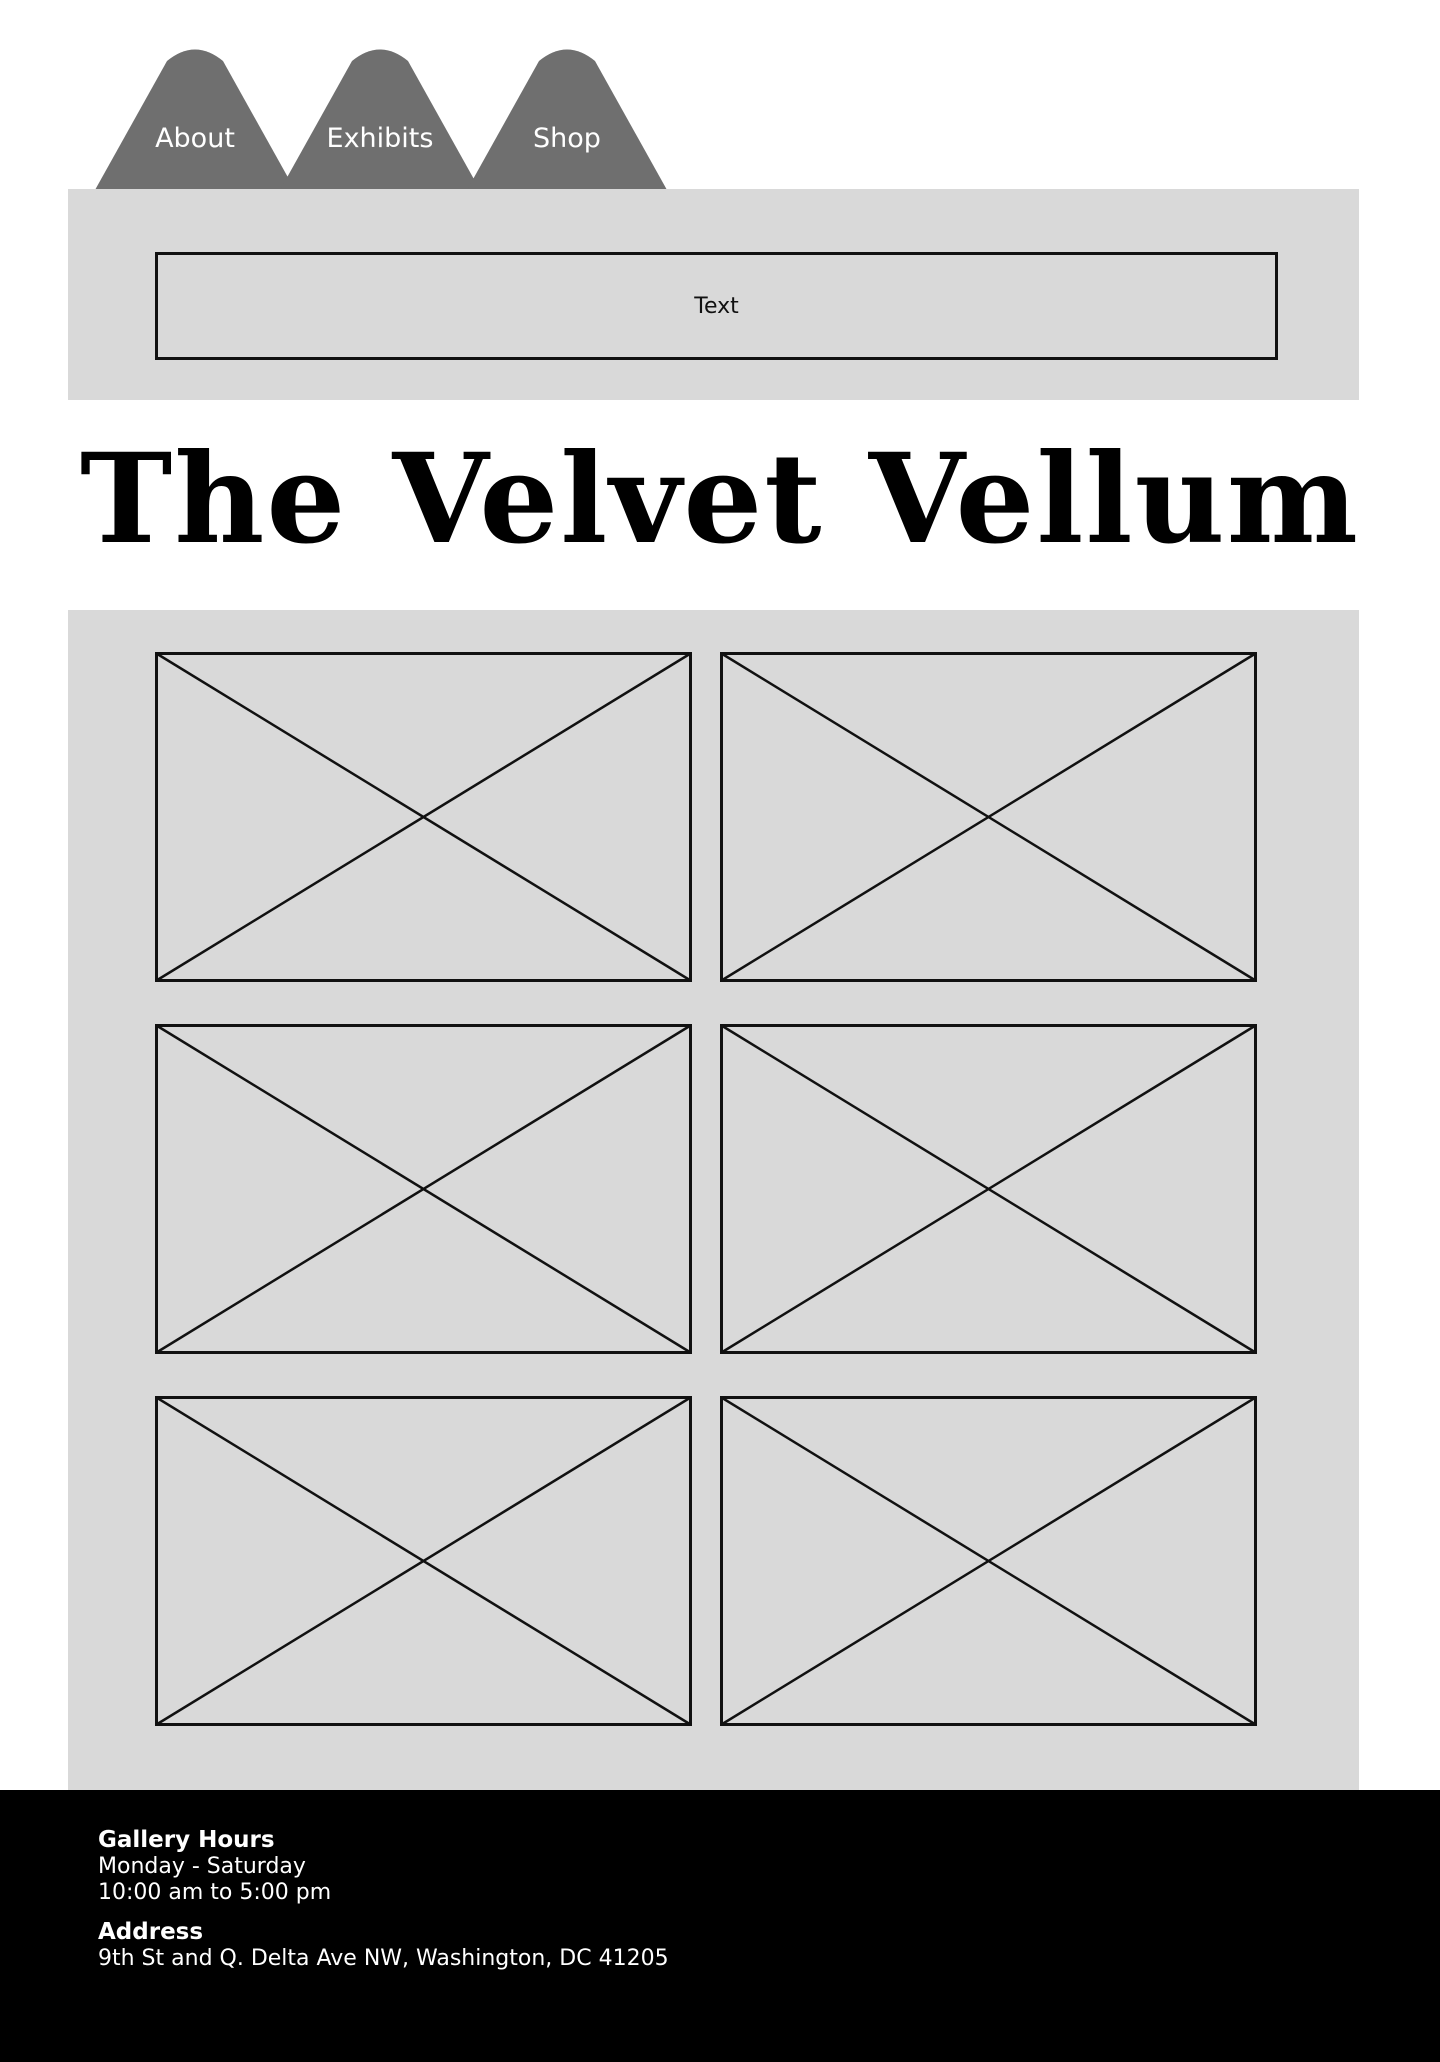 The height and width of the screenshot is (2062, 1440). Describe the element at coordinates (202, 1866) in the screenshot. I see `gallery-hours-days: Monday - Saturday` at that location.